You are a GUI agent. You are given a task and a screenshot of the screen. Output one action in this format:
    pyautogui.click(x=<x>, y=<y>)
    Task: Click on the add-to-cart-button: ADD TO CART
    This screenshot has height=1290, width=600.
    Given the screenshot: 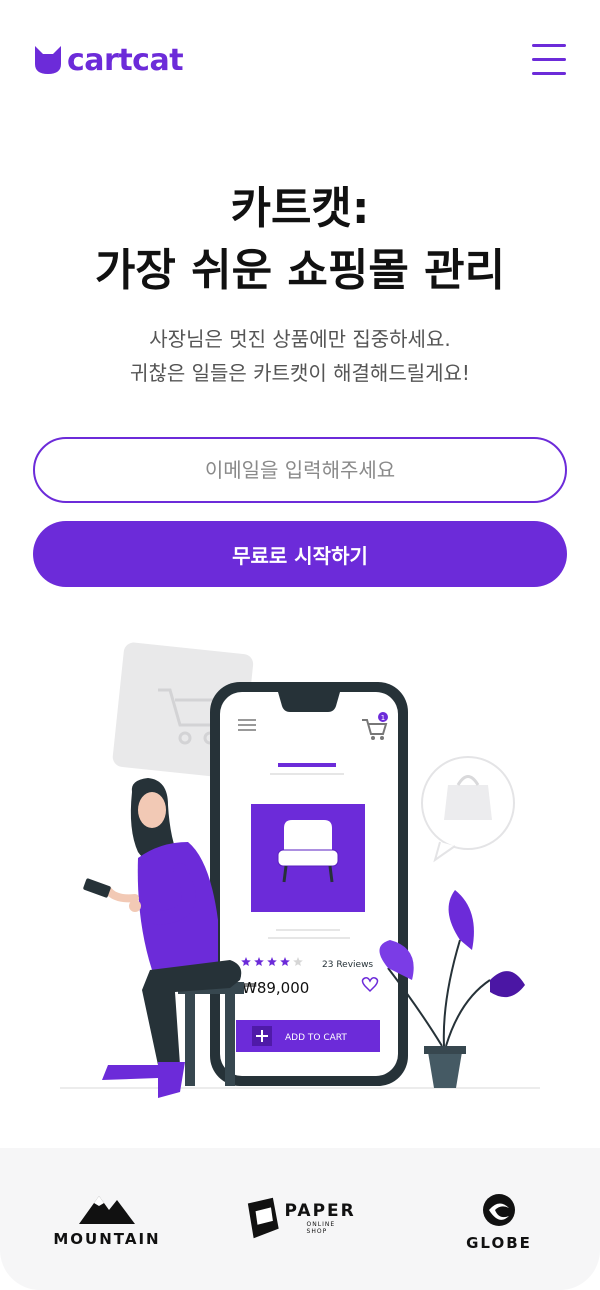 What is the action you would take?
    pyautogui.click(x=308, y=1036)
    